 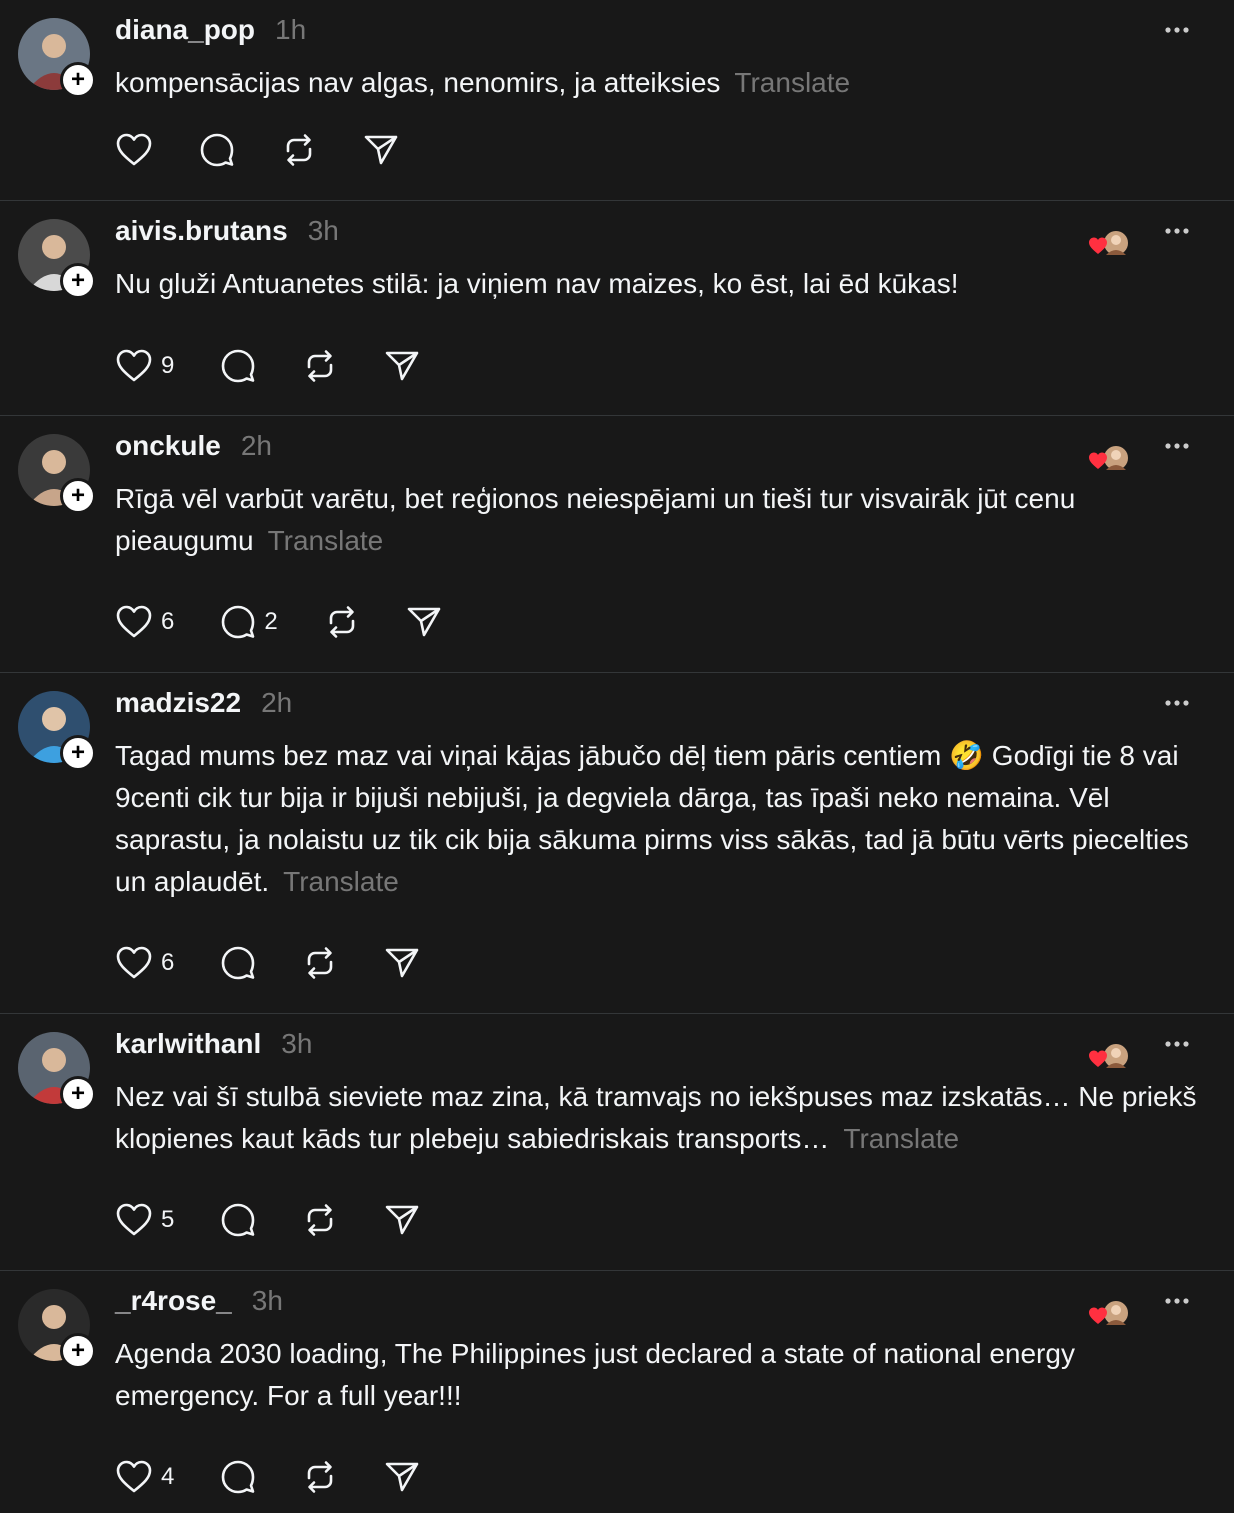 I want to click on username: aivis.brutans, so click(x=201, y=231).